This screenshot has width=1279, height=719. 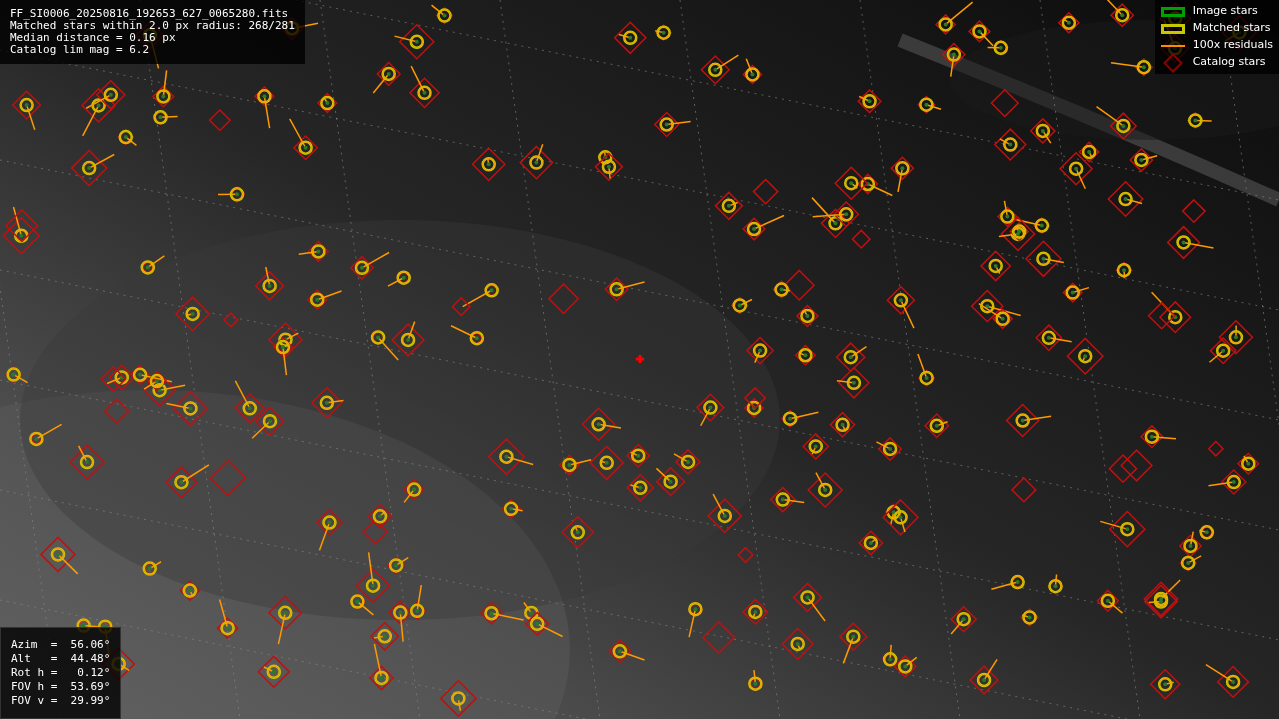 What do you see at coordinates (152, 26) in the screenshot?
I see `info-line: Matched stars within 2.0 px radius: 268/281` at bounding box center [152, 26].